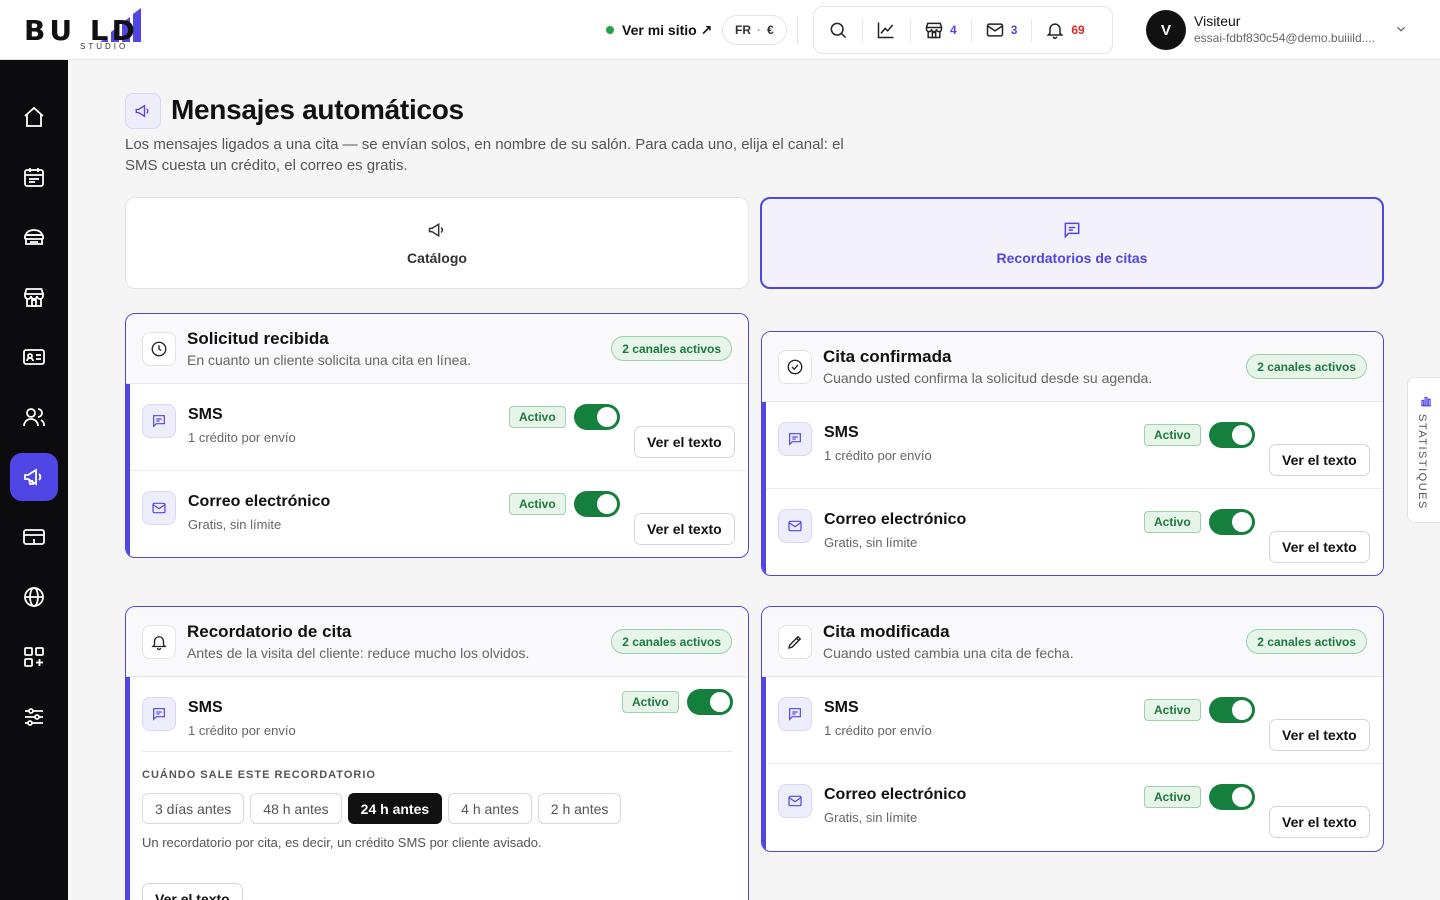  Describe the element at coordinates (1072, 243) in the screenshot. I see `tab-recordatorios: Recordatorios de citas` at that location.